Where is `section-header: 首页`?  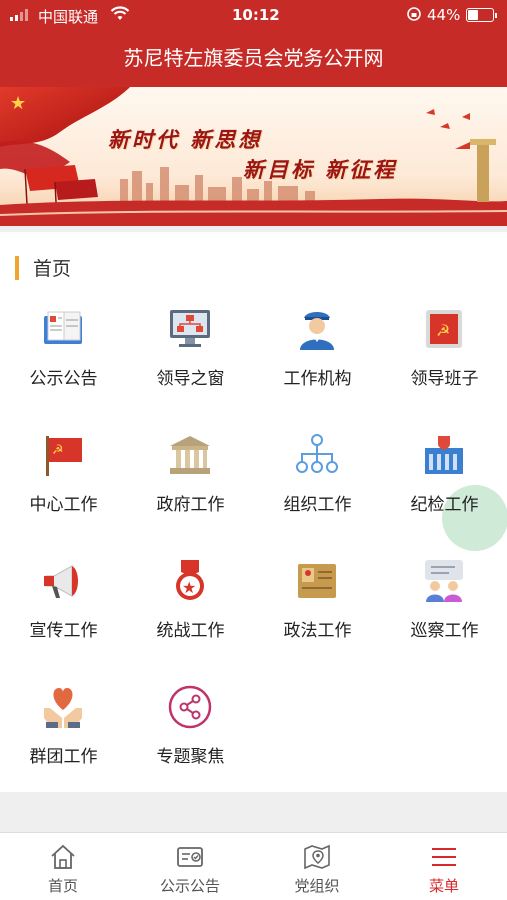 section-header: 首页 is located at coordinates (43, 267).